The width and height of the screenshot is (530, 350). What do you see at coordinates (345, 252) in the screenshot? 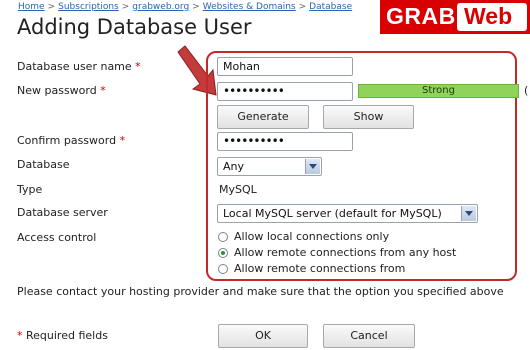
I see `access-option-any-host-label: Allow remote connections from any host` at bounding box center [345, 252].